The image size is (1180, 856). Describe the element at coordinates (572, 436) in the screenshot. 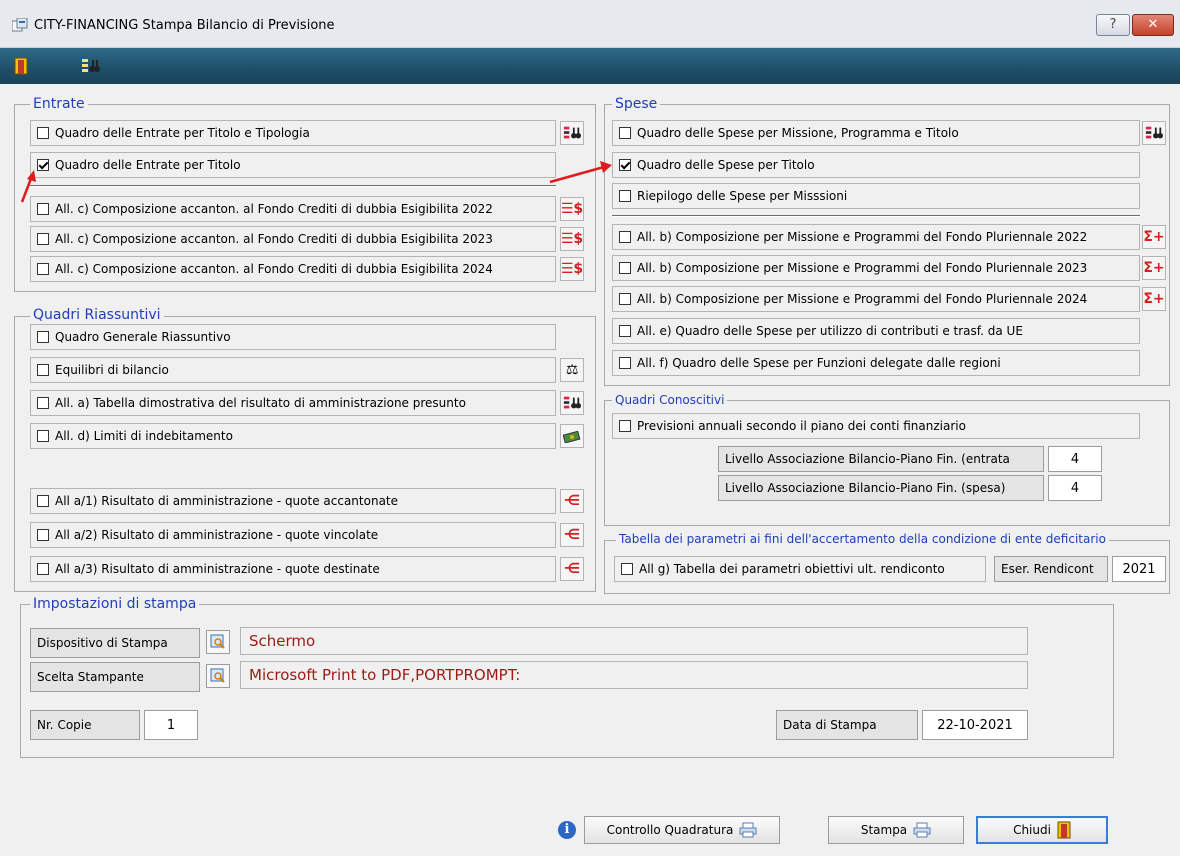

I see `money-stack-icon` at that location.